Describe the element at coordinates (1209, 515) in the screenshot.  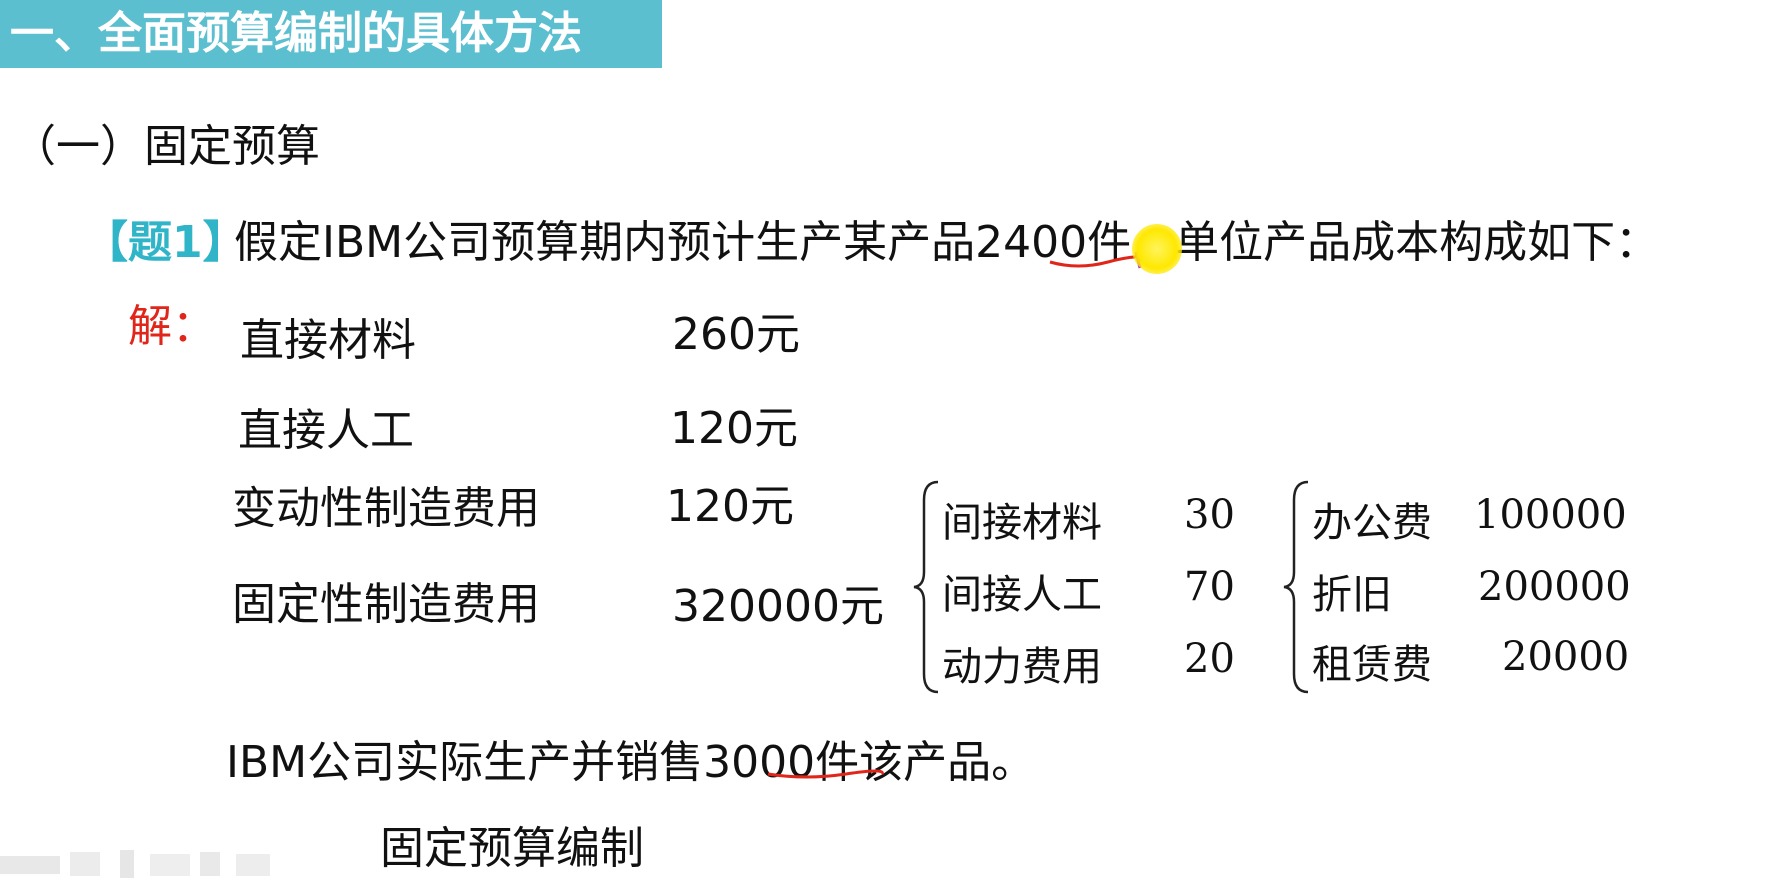
I see `breakdown-value: 30` at that location.